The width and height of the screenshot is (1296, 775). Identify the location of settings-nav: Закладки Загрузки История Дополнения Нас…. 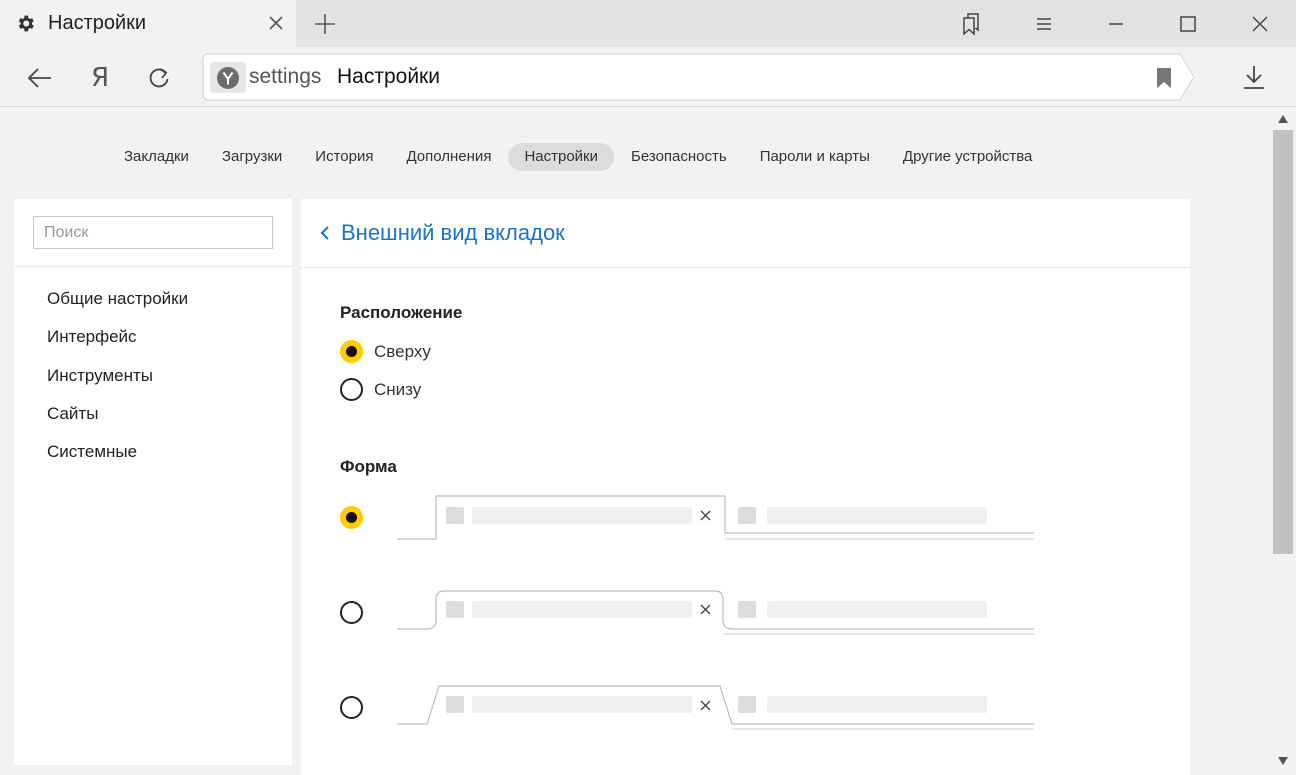
(578, 157).